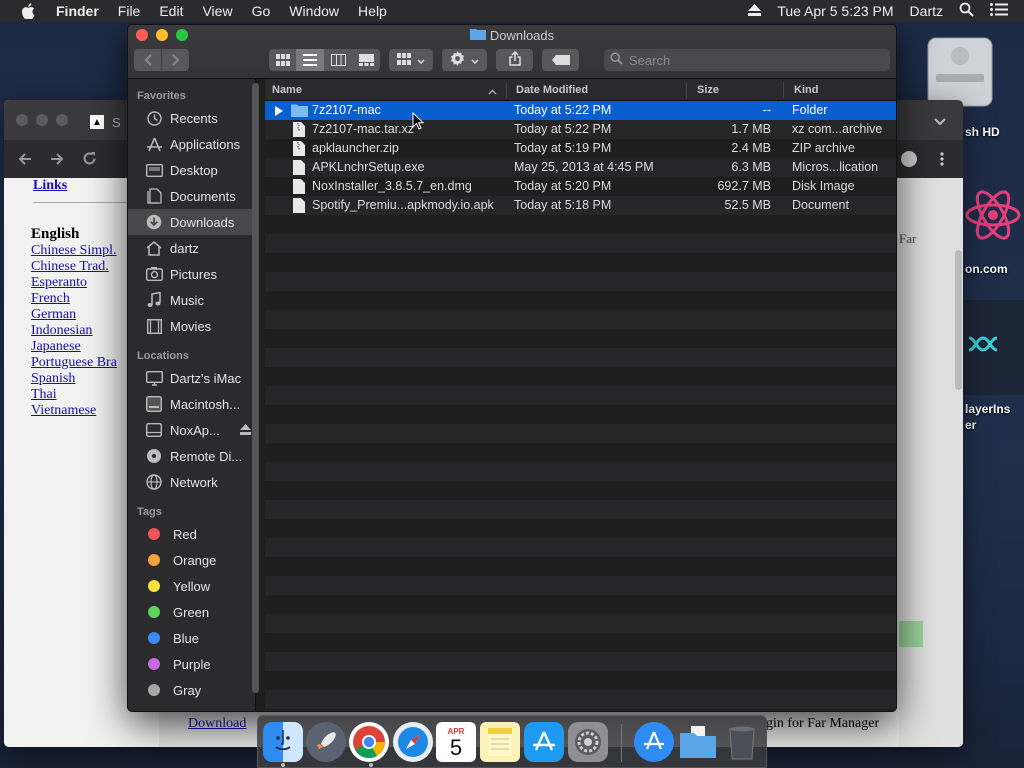 This screenshot has height=768, width=1024. I want to click on menu-app-finder: Finder, so click(77, 11).